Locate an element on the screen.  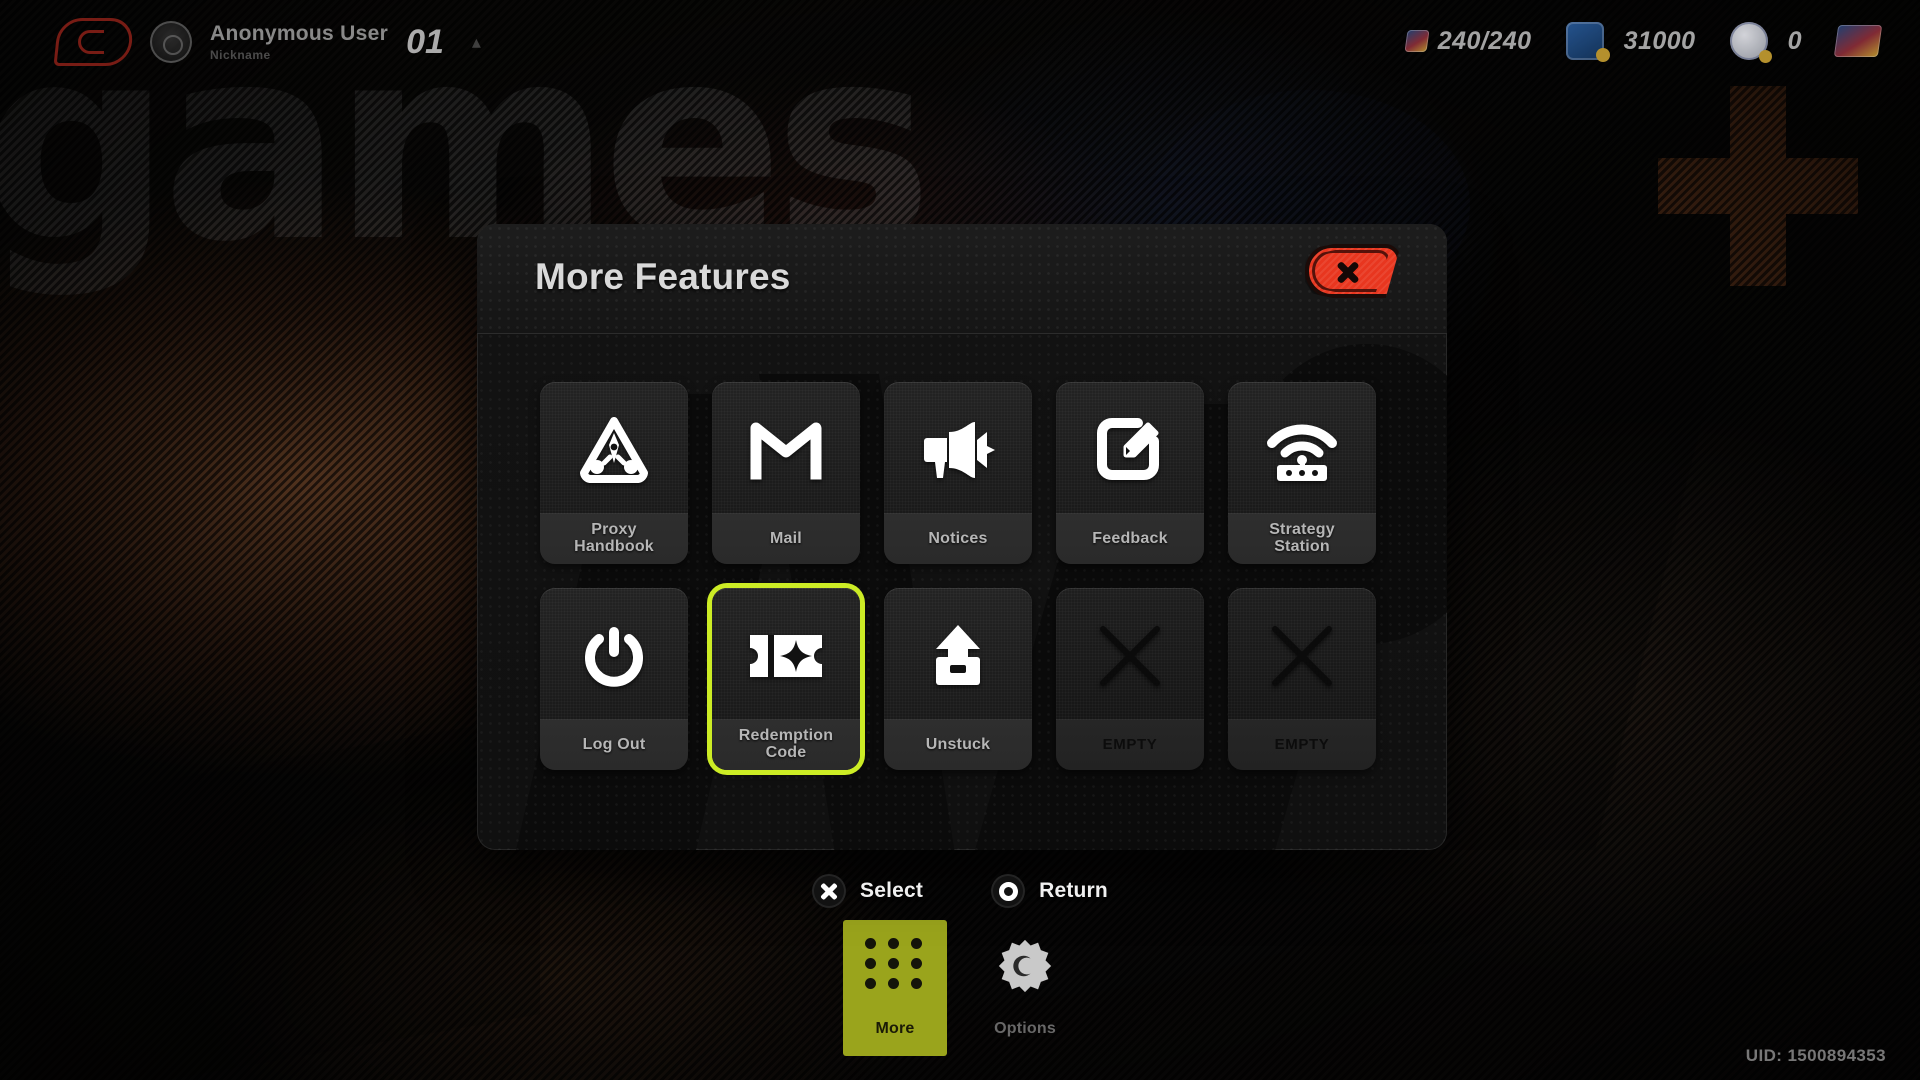
tile-proxy-handbook: Proxy Handbook is located at coordinates (614, 473).